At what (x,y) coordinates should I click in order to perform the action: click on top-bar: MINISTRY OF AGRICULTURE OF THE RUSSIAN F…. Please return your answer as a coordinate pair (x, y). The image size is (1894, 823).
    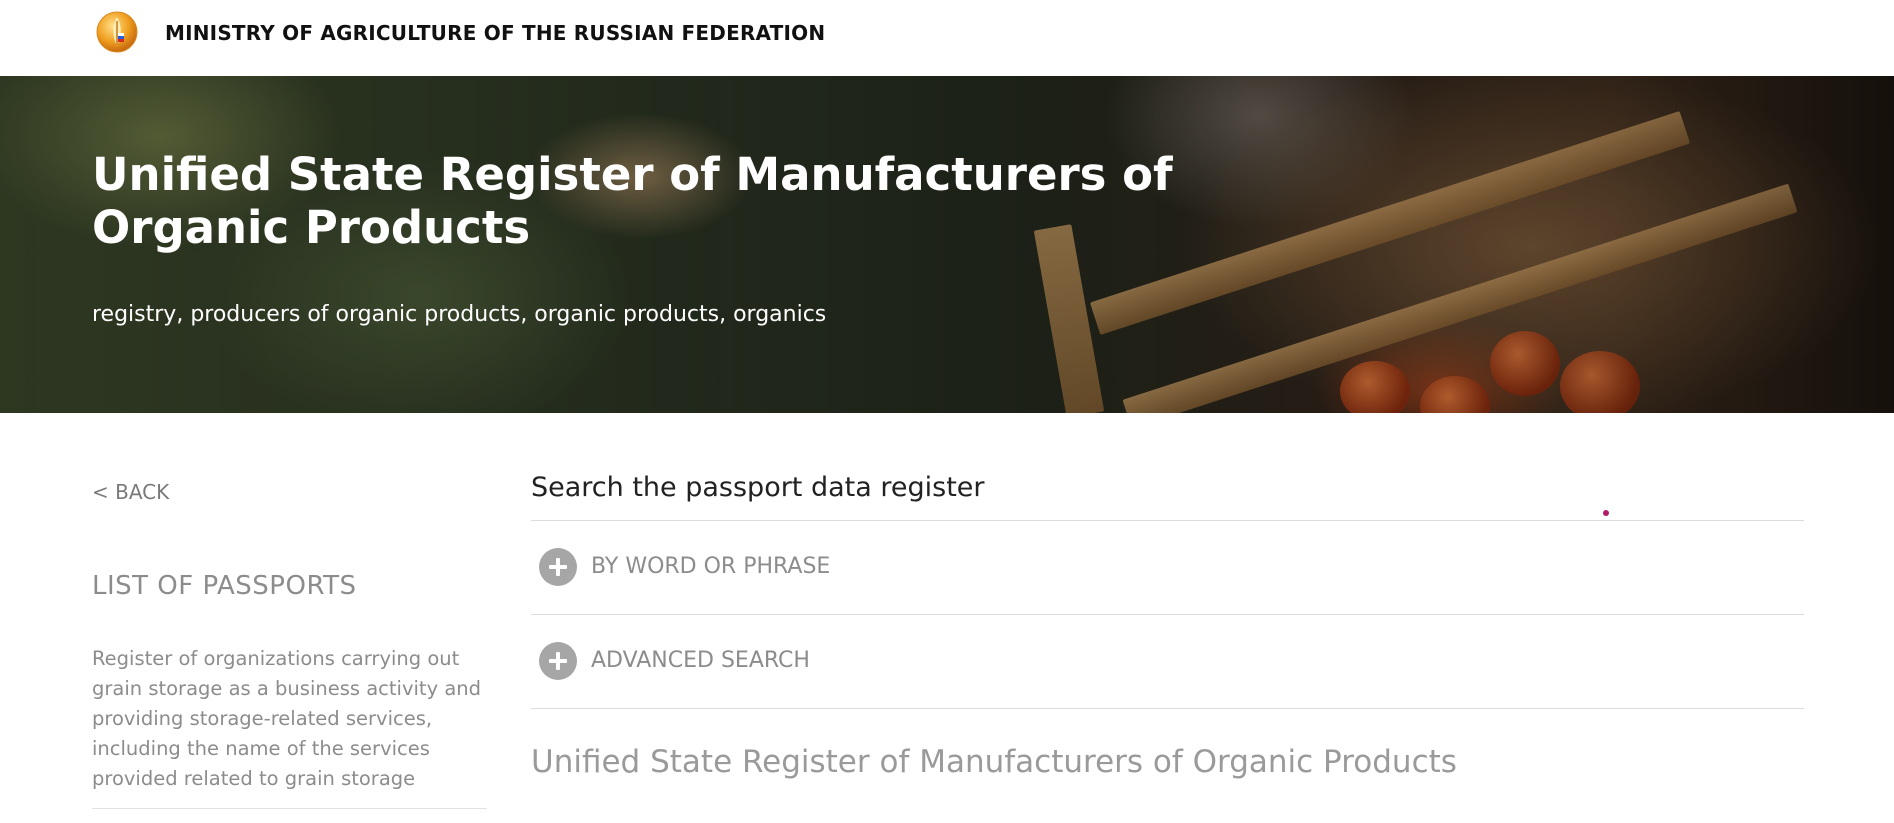
    Looking at the image, I should click on (947, 38).